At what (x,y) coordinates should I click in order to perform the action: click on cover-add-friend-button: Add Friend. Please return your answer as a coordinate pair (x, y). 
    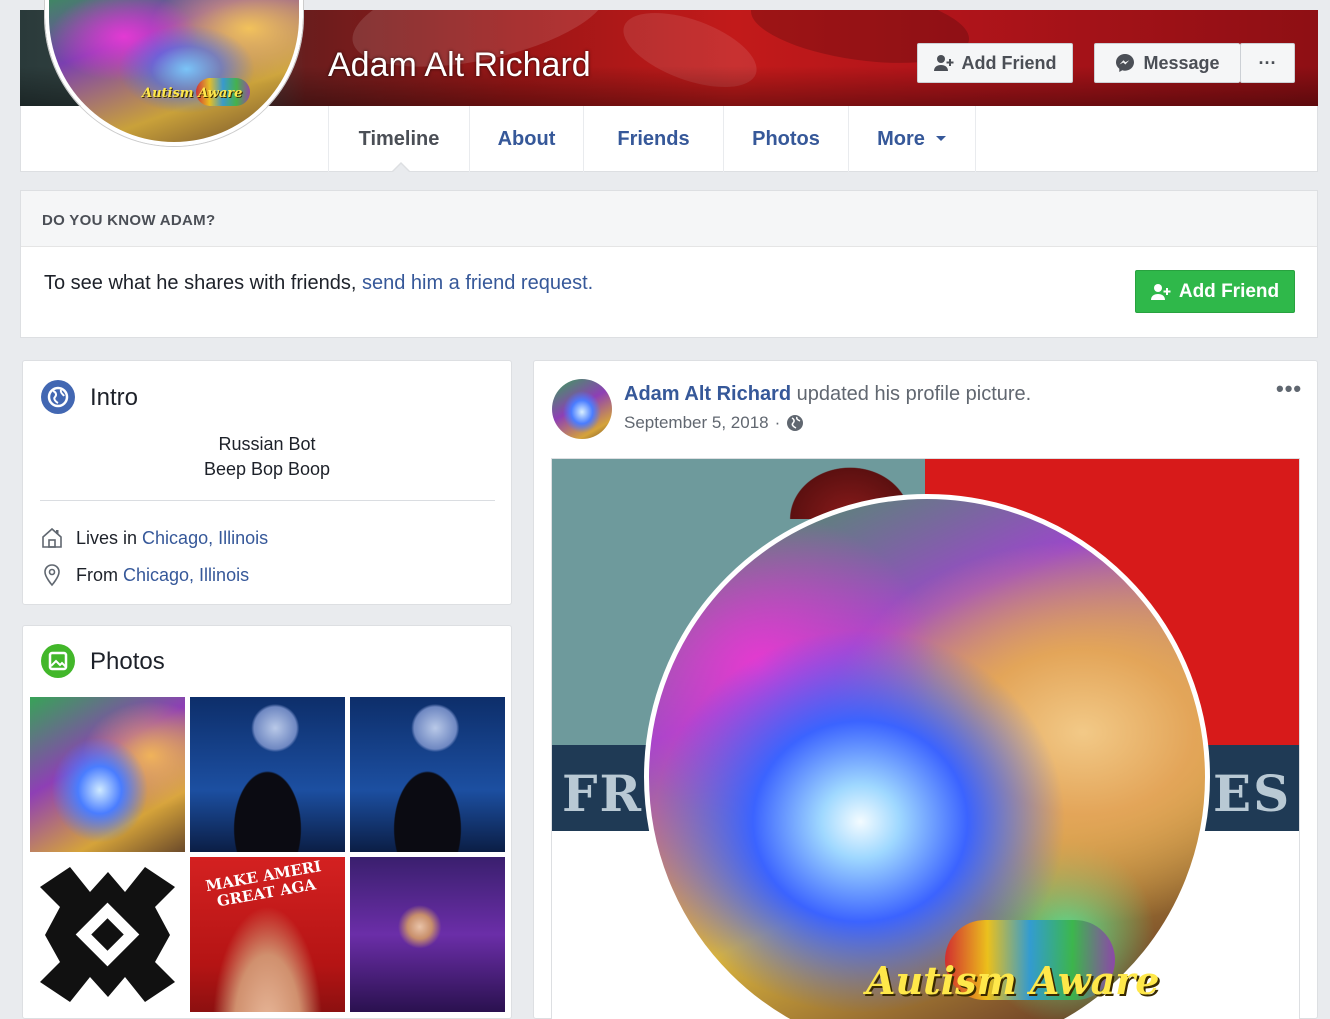
    Looking at the image, I should click on (995, 63).